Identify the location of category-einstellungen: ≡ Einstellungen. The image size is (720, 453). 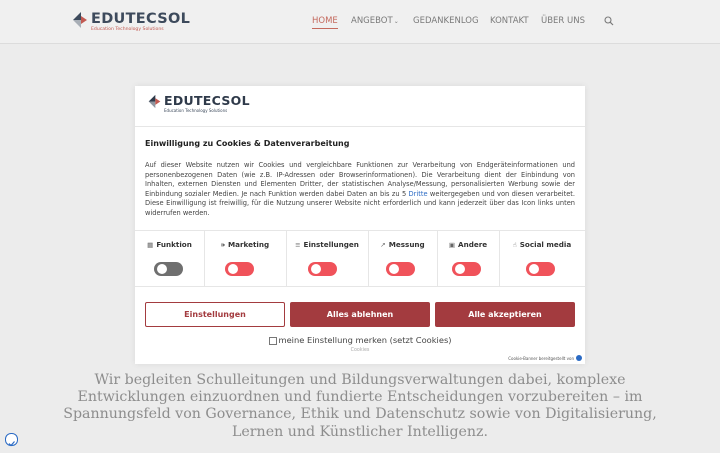
(327, 258).